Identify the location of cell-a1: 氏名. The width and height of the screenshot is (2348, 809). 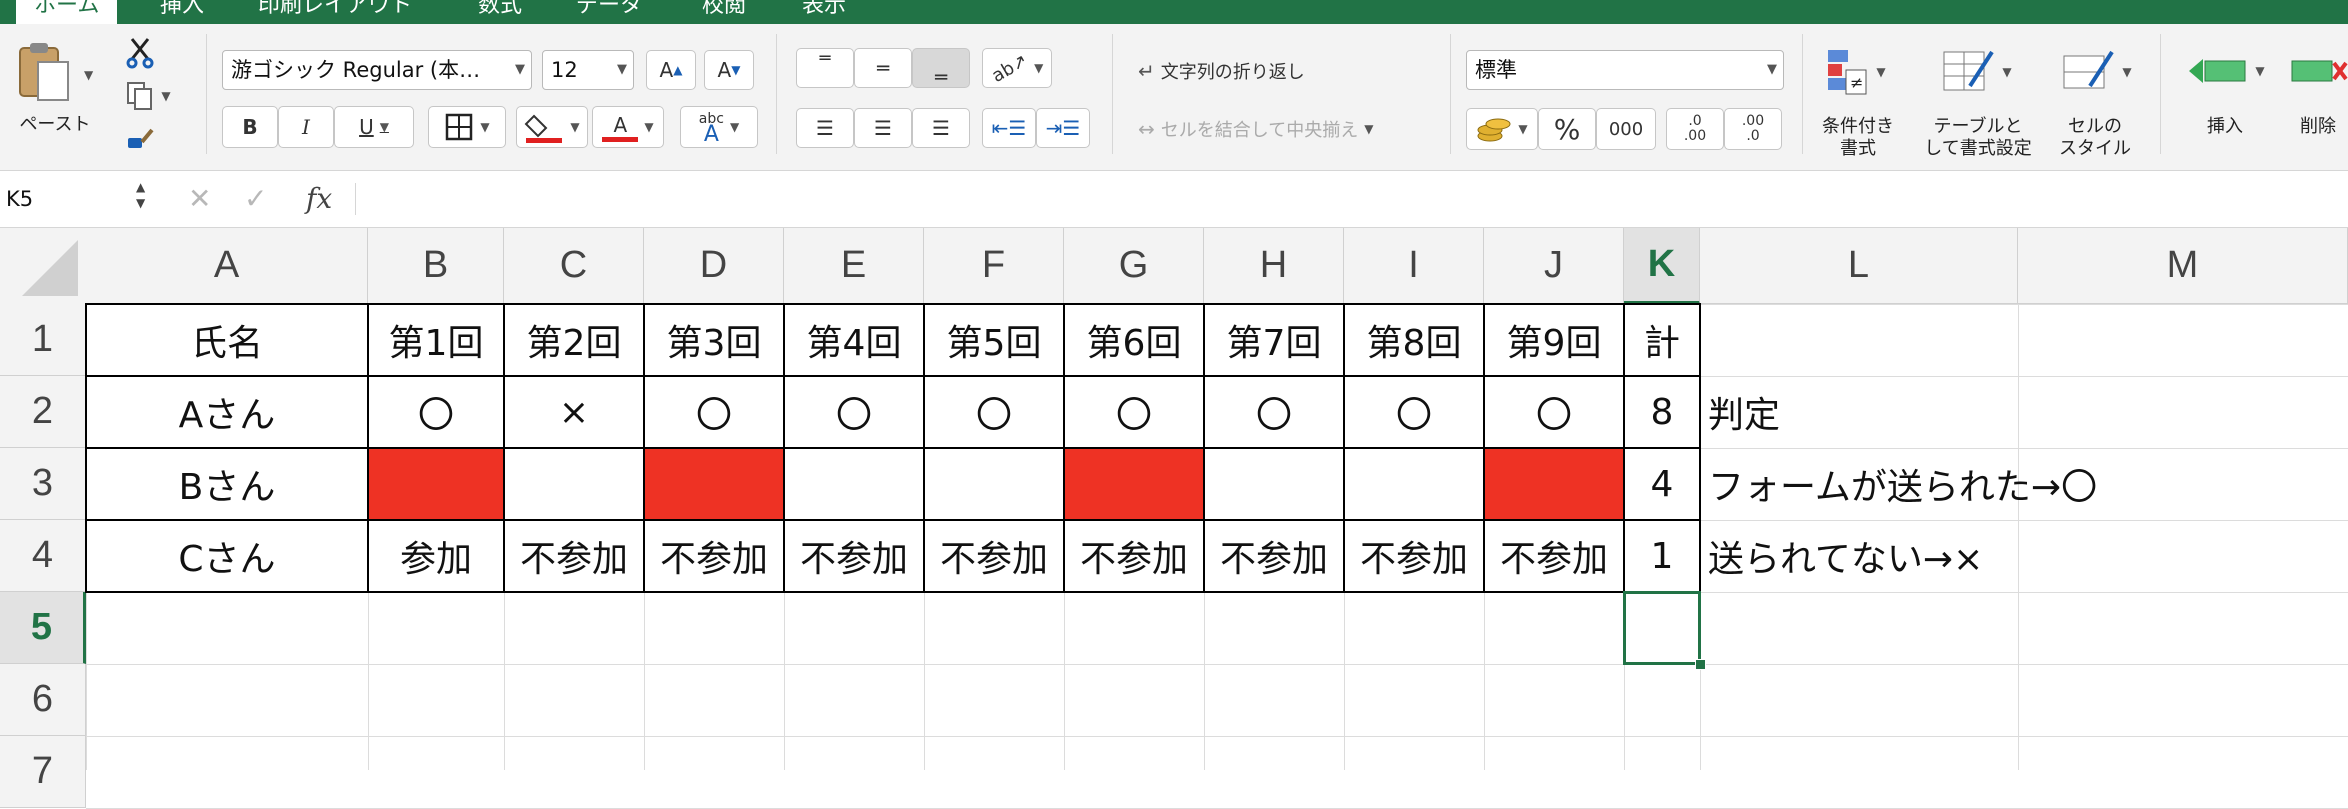
(227, 340).